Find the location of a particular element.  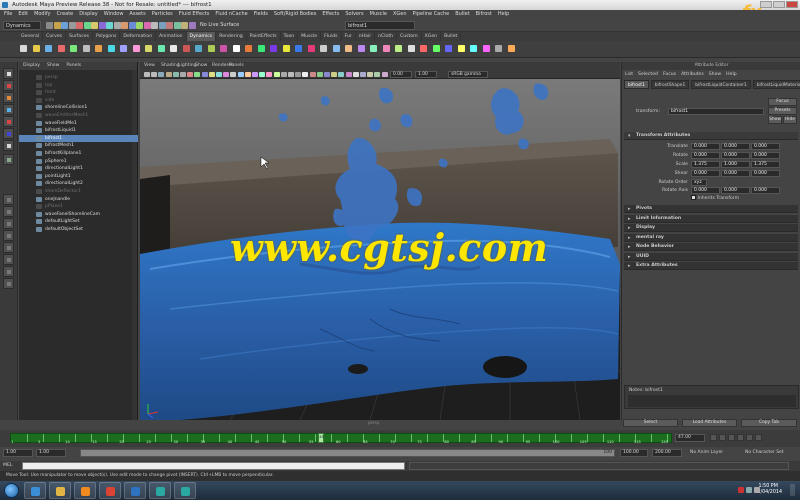

menu-window: Window is located at coordinates (114, 14).